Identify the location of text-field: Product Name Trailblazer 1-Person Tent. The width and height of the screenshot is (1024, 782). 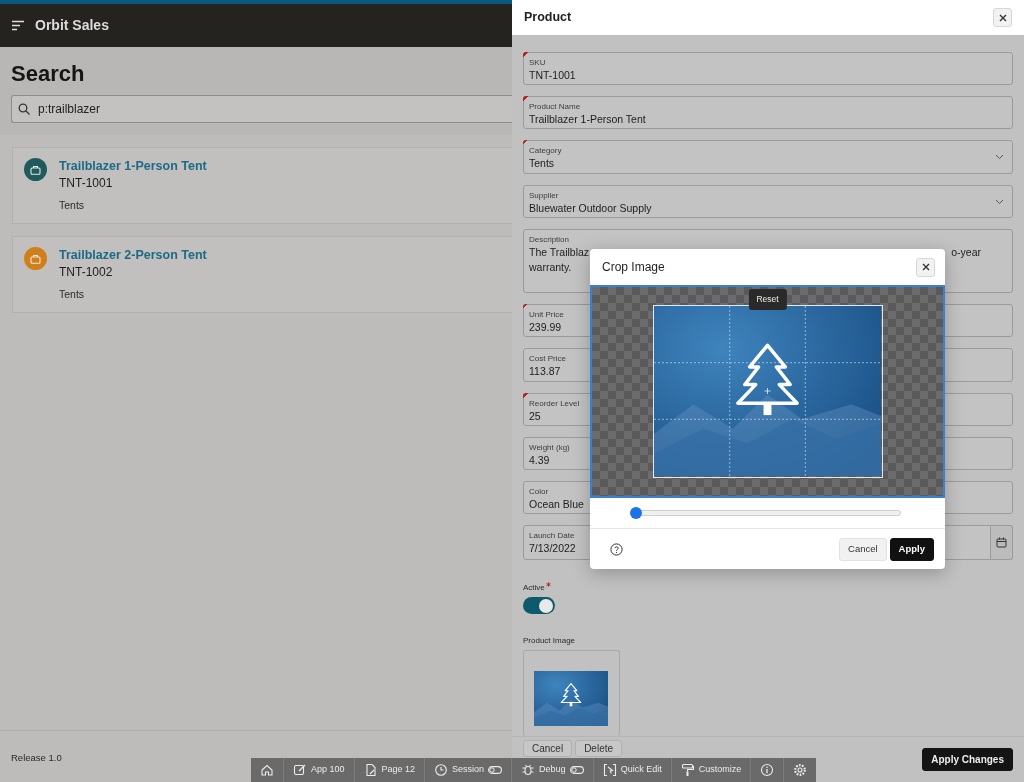
(768, 113).